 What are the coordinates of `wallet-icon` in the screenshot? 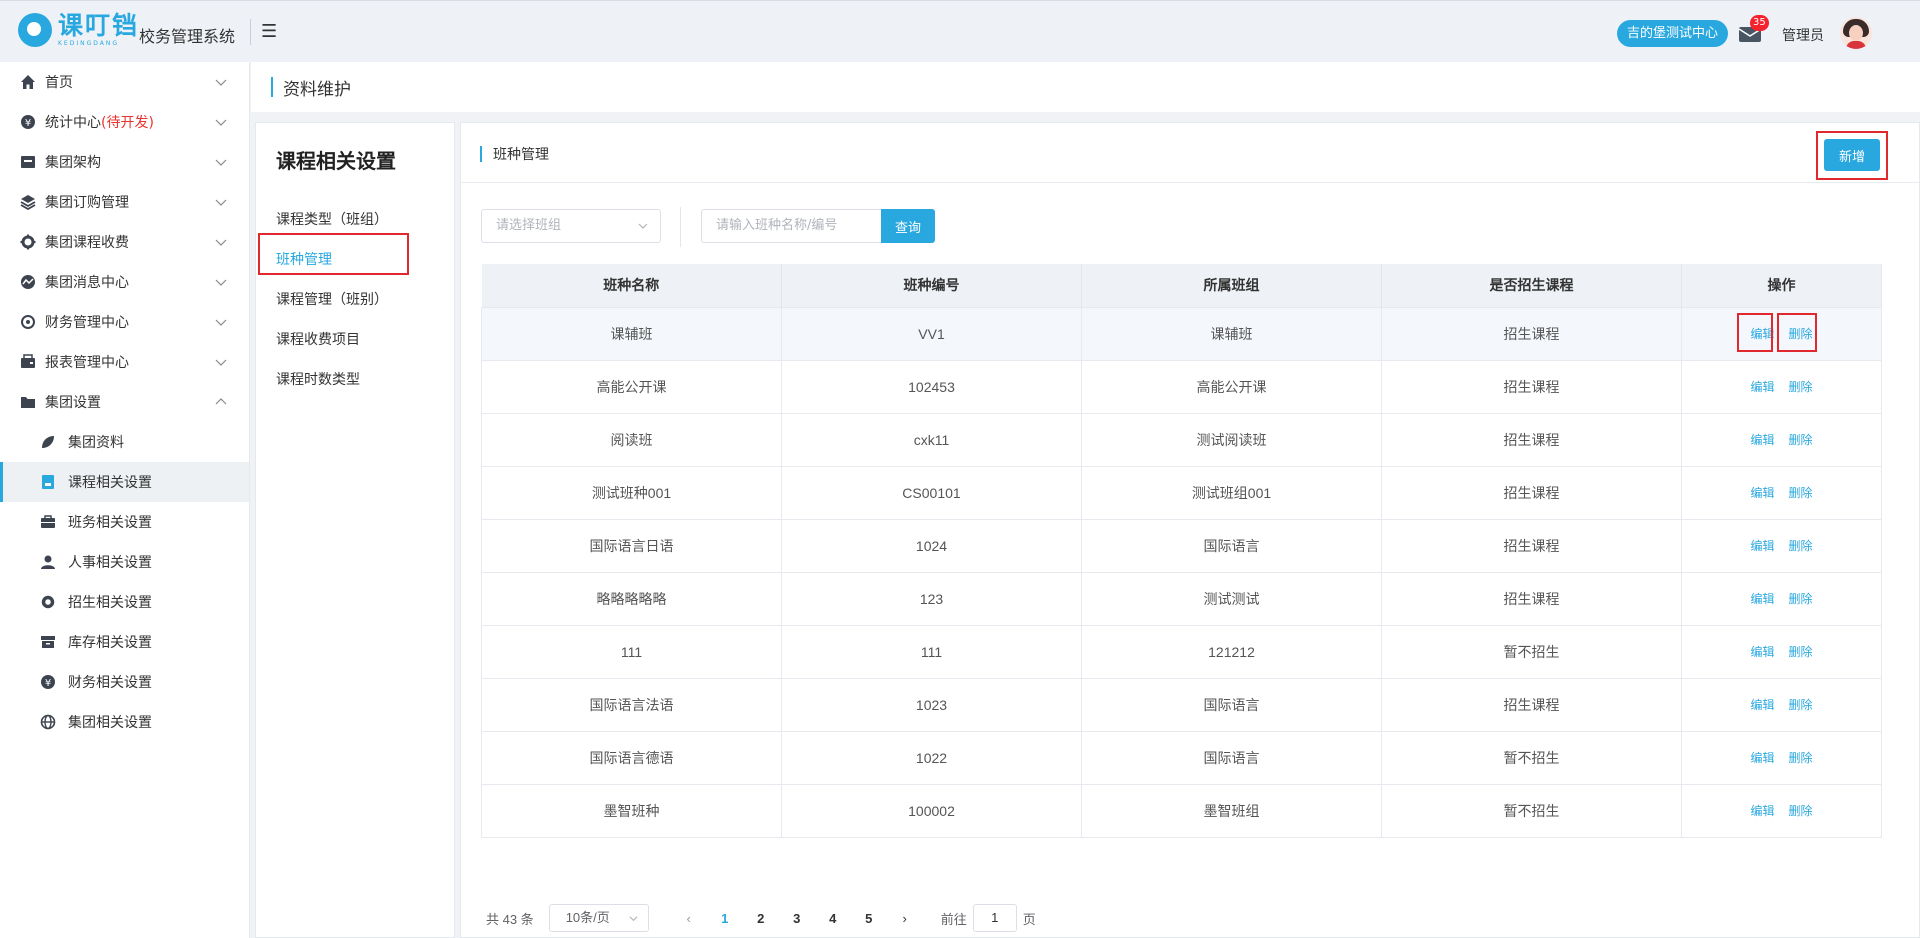 It's located at (28, 362).